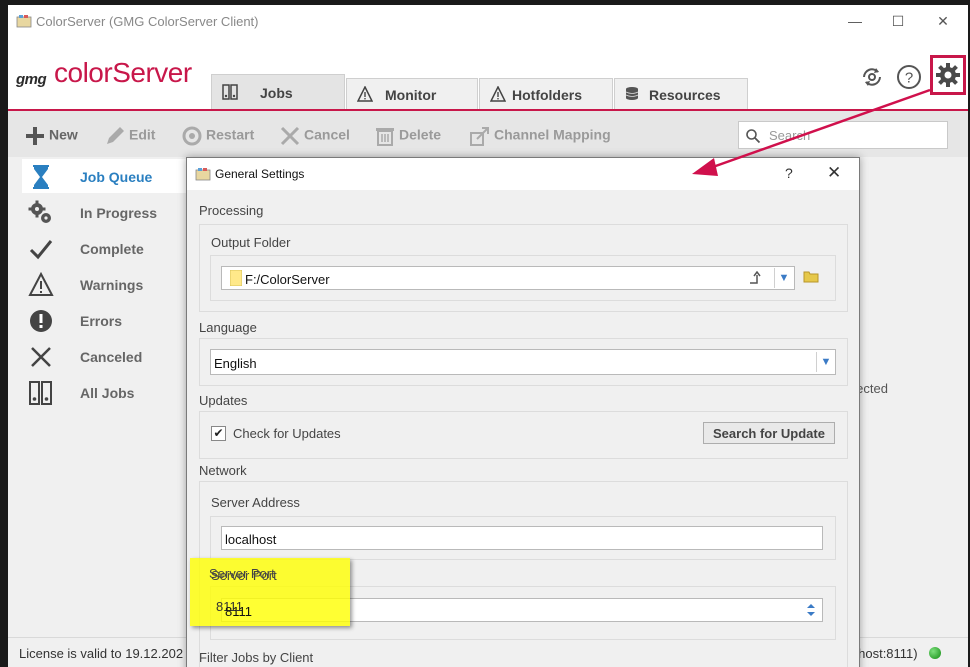 The height and width of the screenshot is (667, 970). What do you see at coordinates (523, 435) in the screenshot?
I see `updates-group: ✔ Check for Updates Search for Update` at bounding box center [523, 435].